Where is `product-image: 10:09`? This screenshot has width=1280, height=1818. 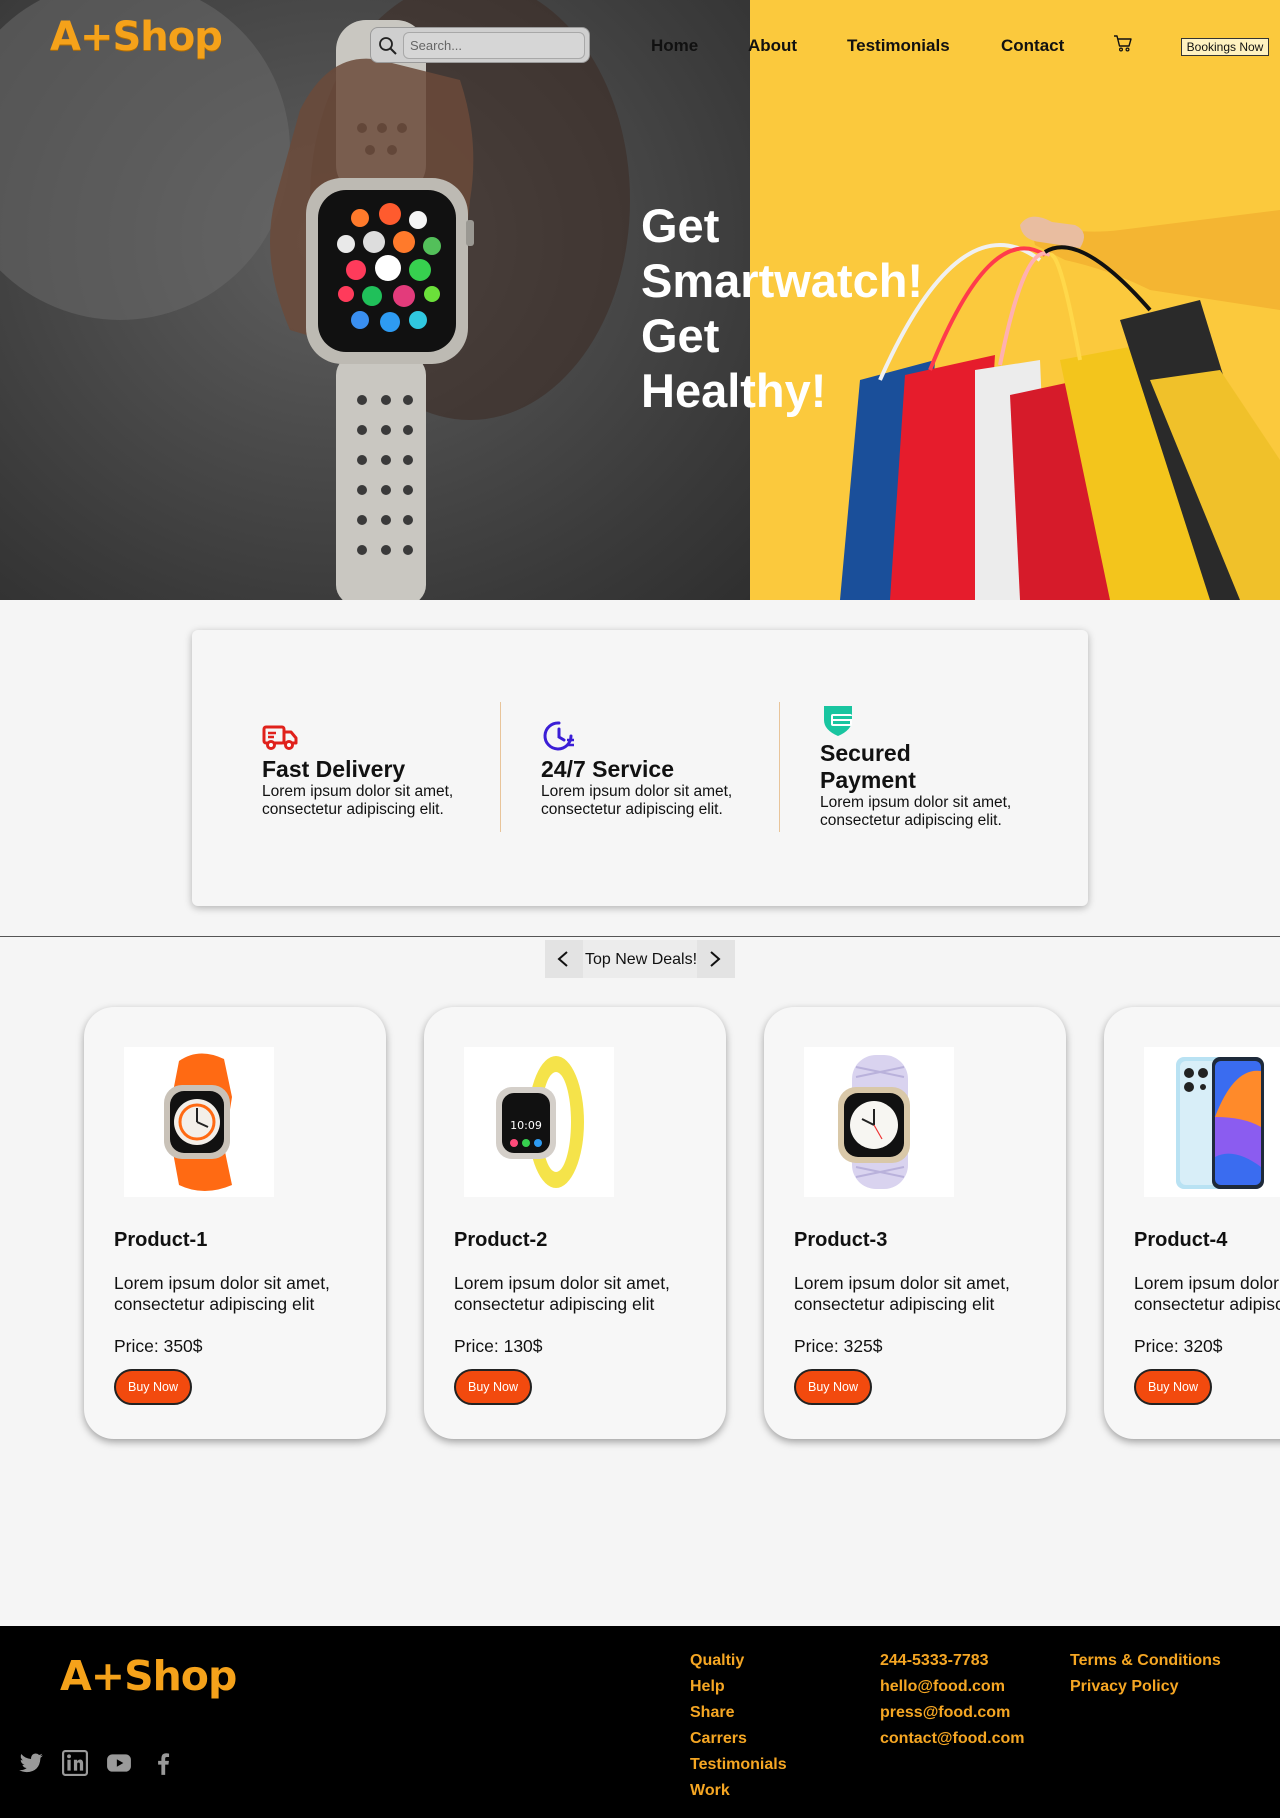 product-image: 10:09 is located at coordinates (539, 1122).